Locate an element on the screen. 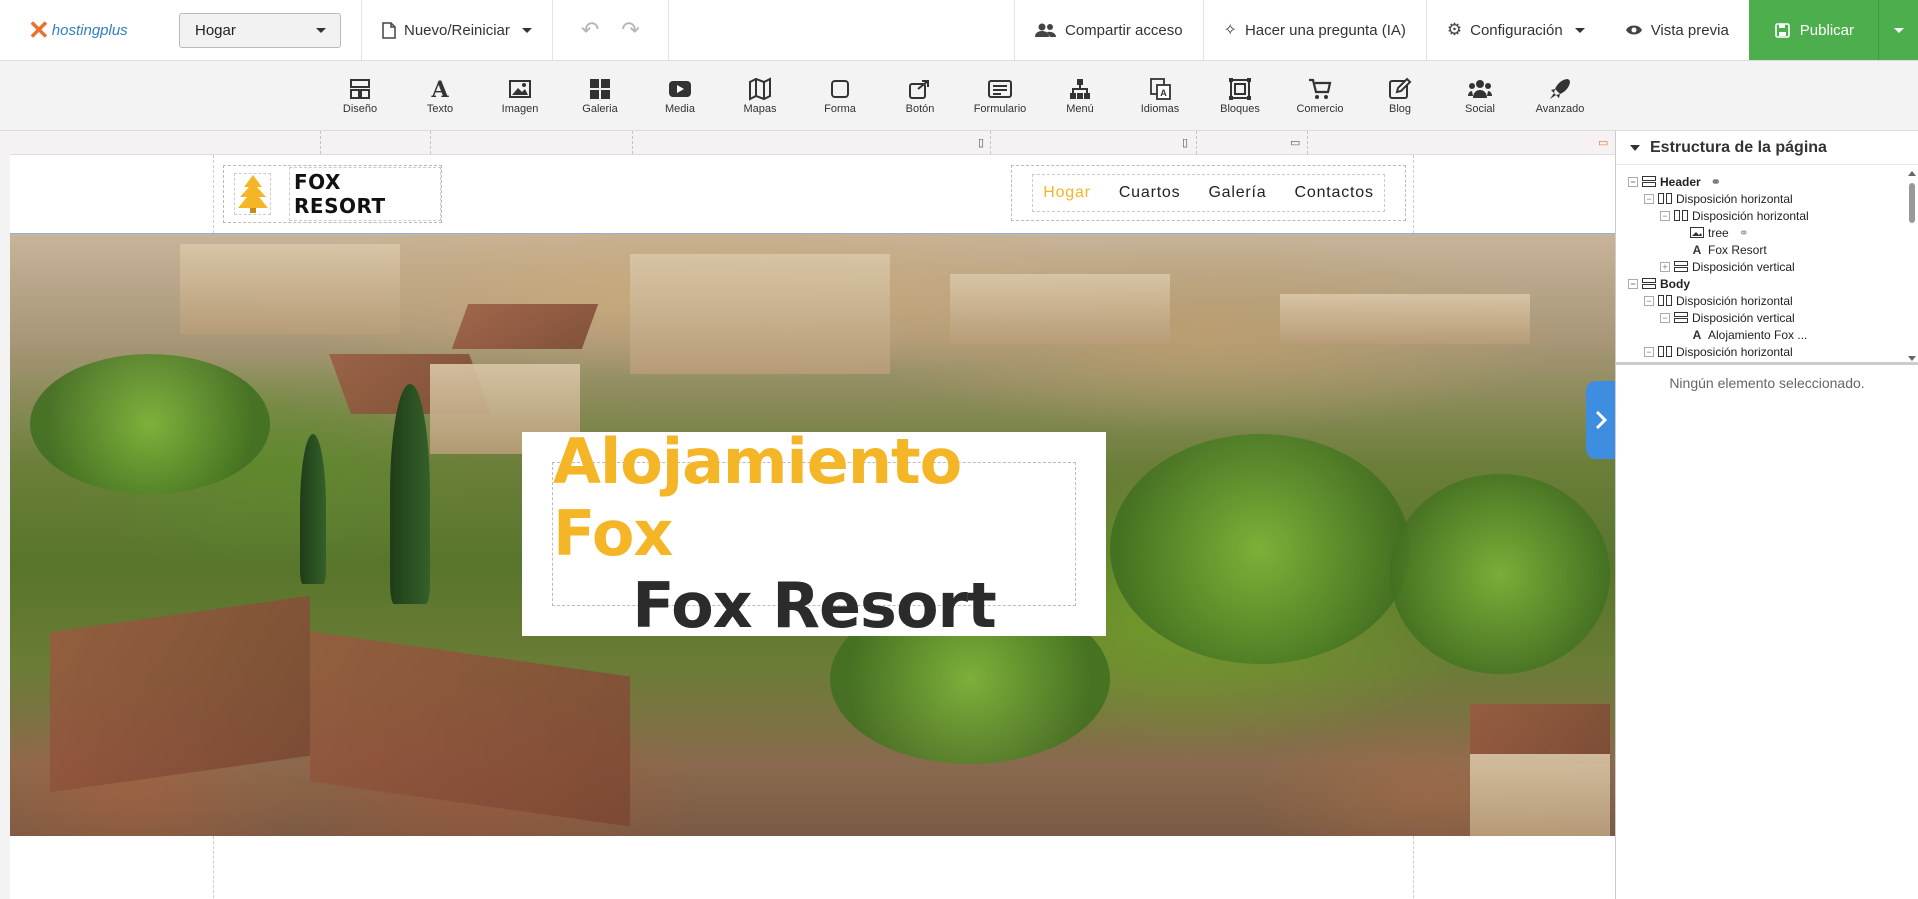 The image size is (1918, 899). redo-icon: ↷ is located at coordinates (630, 30).